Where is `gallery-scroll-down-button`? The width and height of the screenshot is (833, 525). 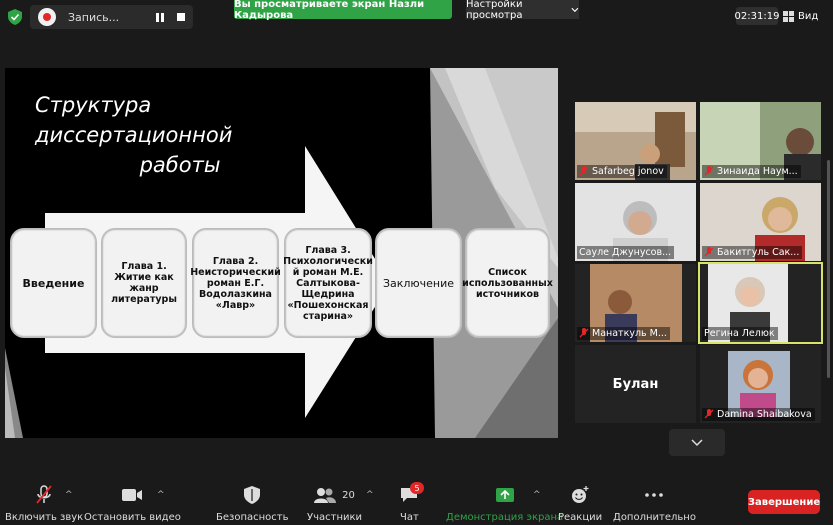
gallery-scroll-down-button is located at coordinates (697, 442).